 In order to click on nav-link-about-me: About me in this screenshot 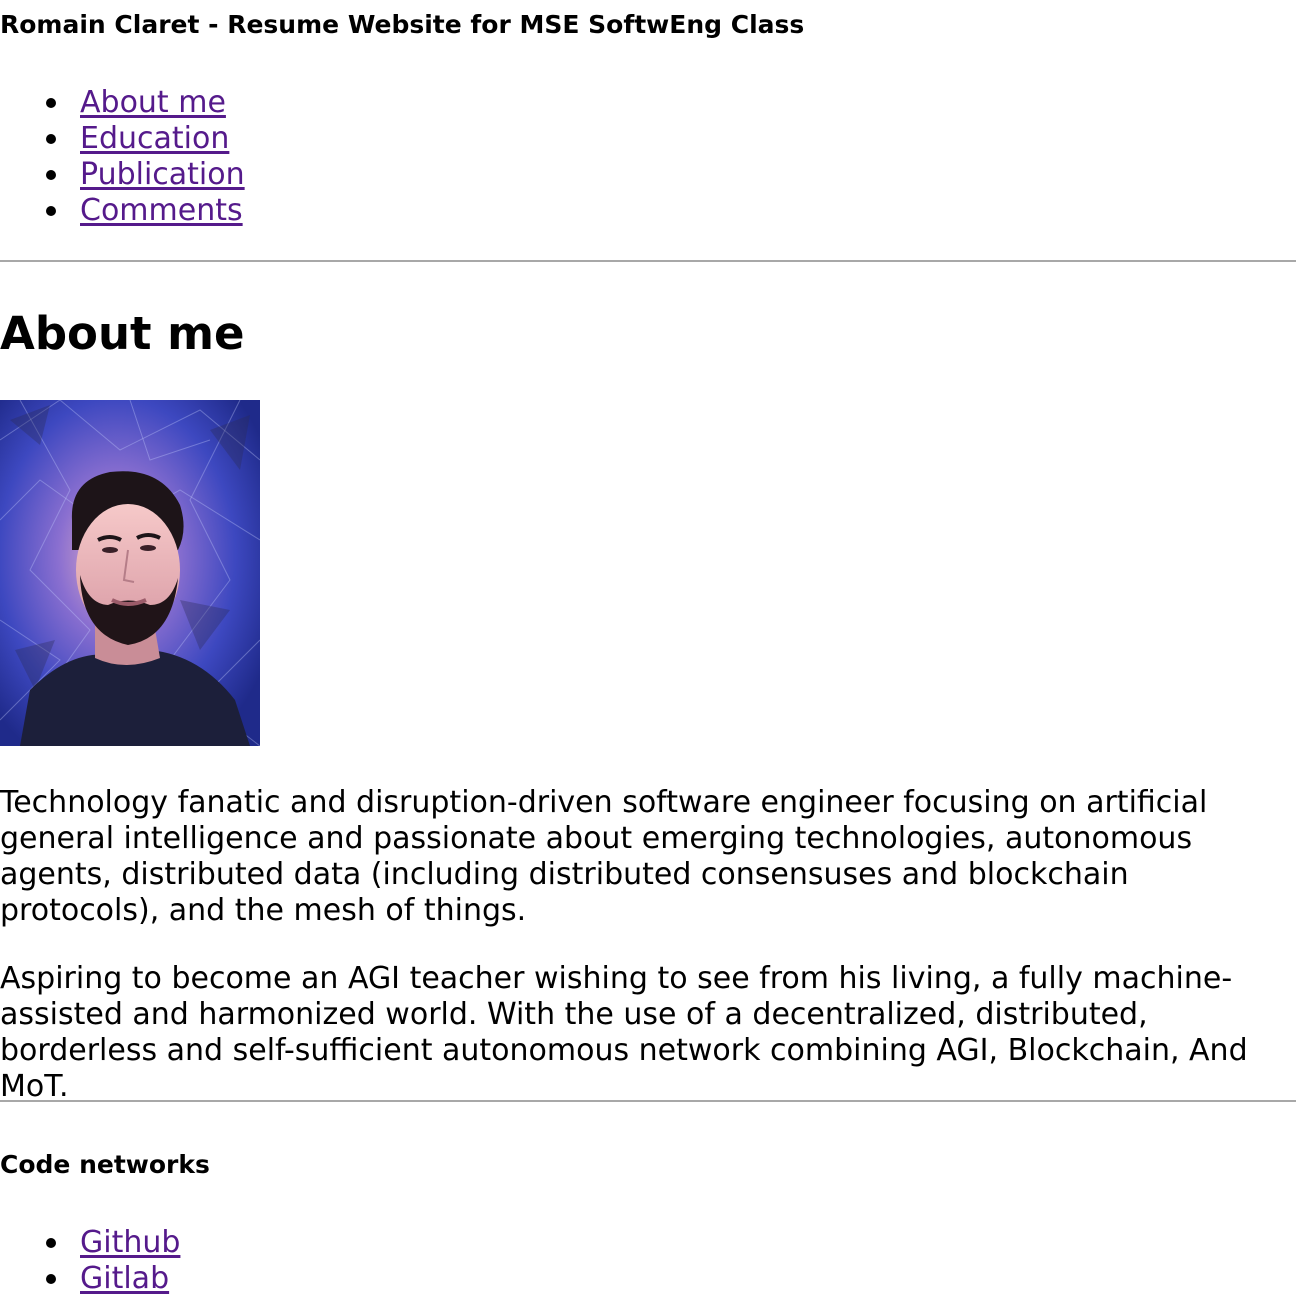, I will do `click(153, 102)`.